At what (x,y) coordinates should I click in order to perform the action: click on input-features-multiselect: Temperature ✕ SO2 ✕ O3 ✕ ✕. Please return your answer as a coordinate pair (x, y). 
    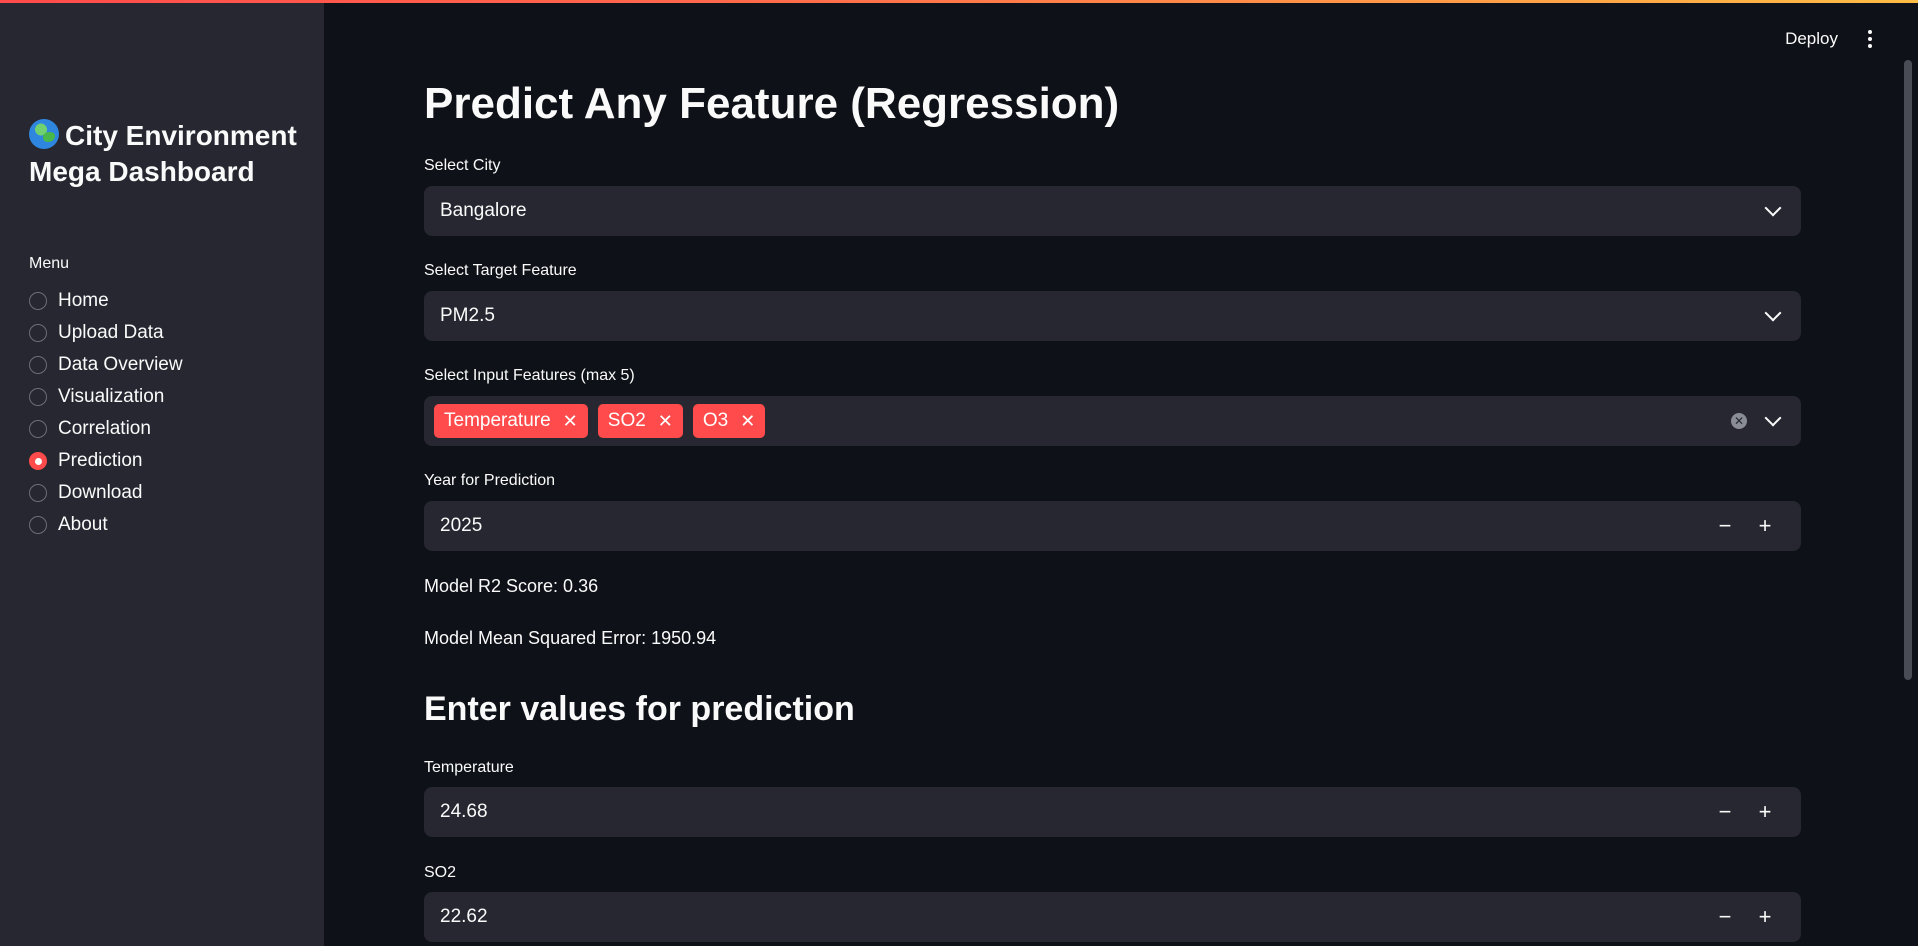
    Looking at the image, I should click on (1112, 421).